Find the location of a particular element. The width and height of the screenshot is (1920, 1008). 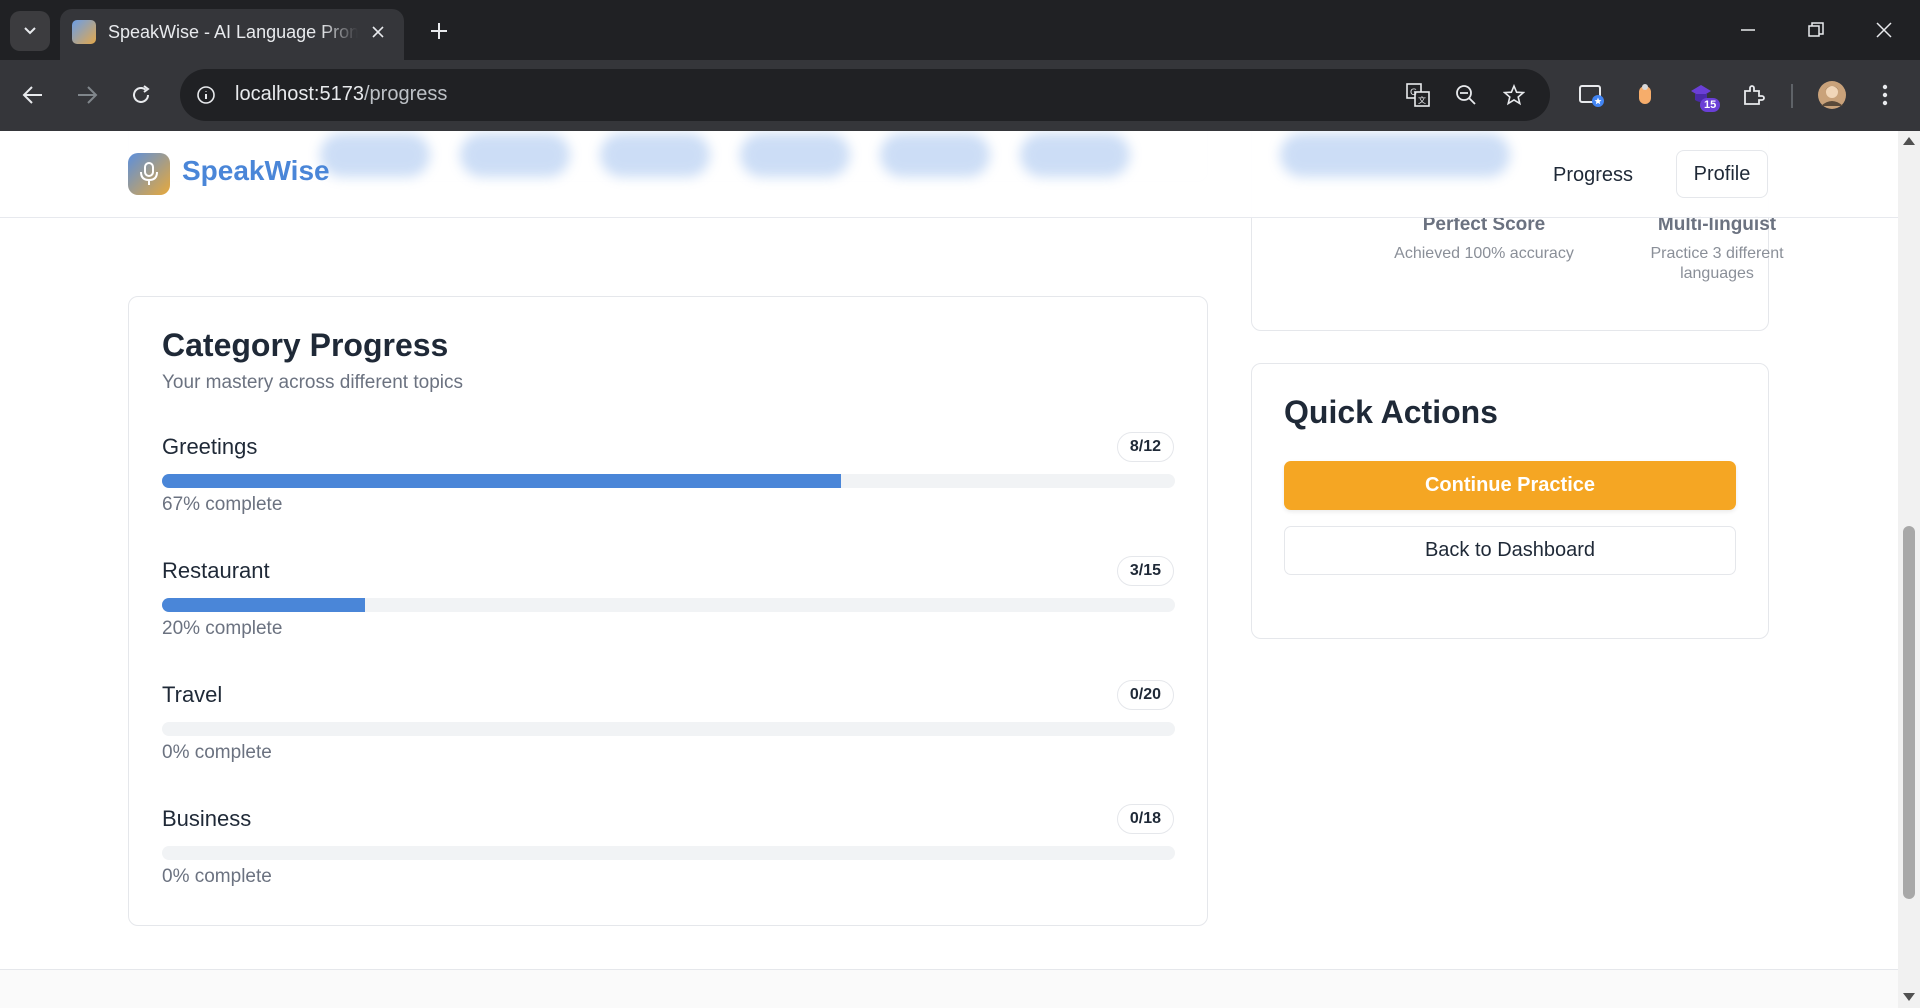

chevron-down-icon is located at coordinates (30, 31).